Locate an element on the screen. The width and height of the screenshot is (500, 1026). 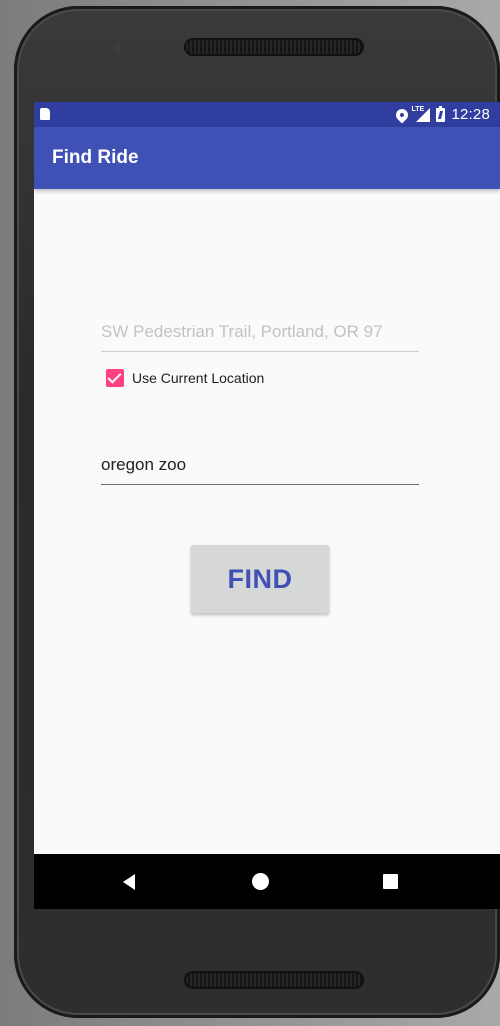
top-speaker is located at coordinates (274, 47).